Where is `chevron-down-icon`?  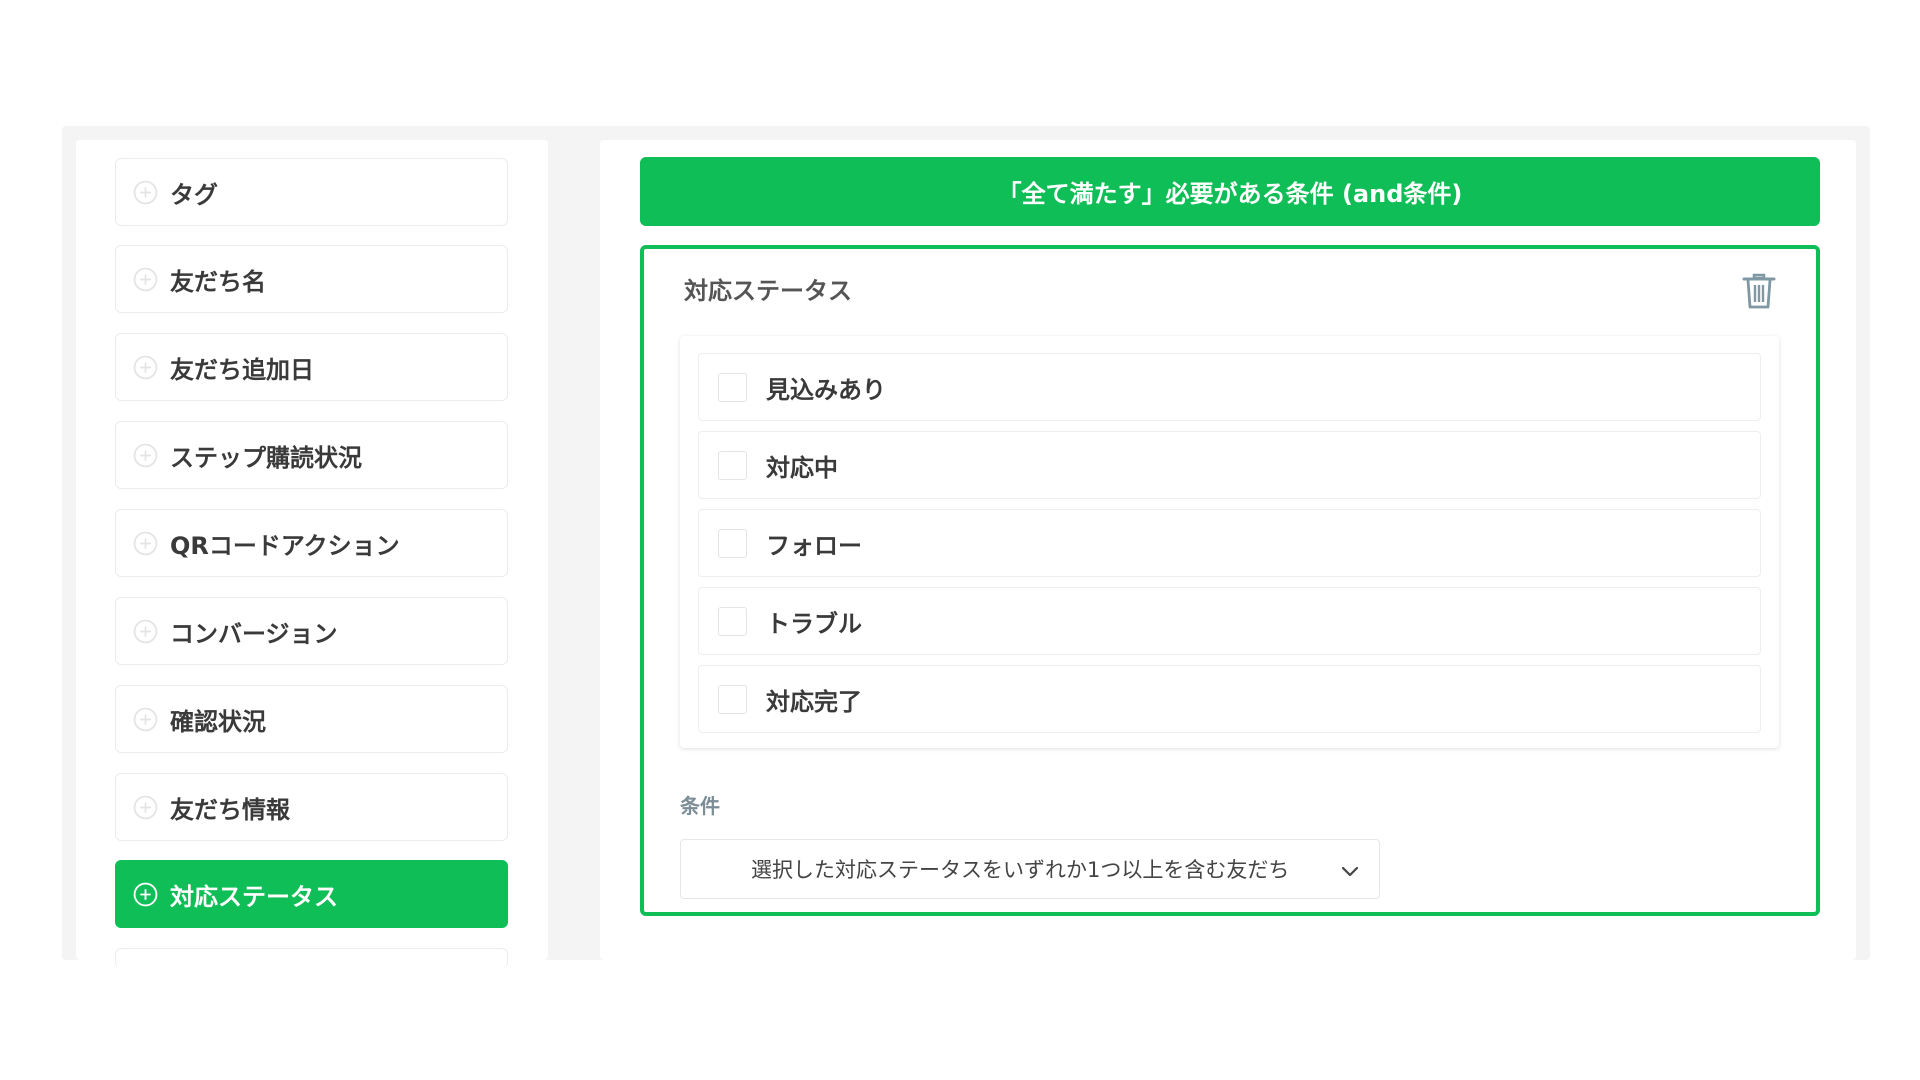 chevron-down-icon is located at coordinates (1350, 871).